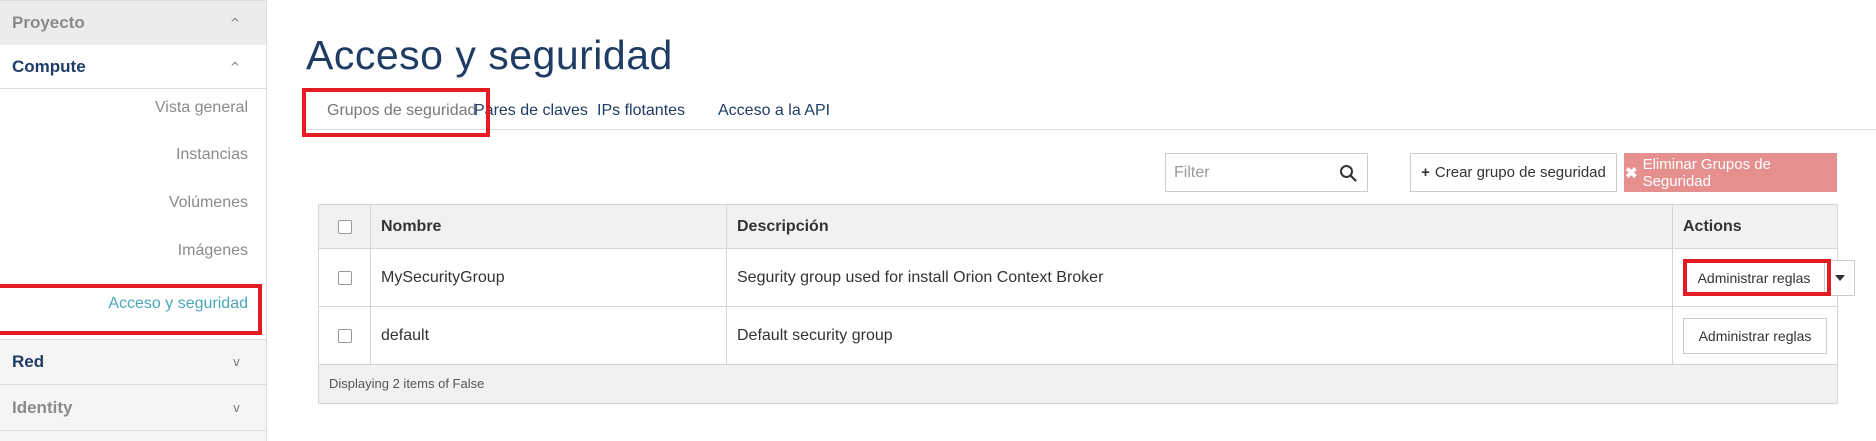  I want to click on row-action-group: Administrar reglas, so click(1769, 277).